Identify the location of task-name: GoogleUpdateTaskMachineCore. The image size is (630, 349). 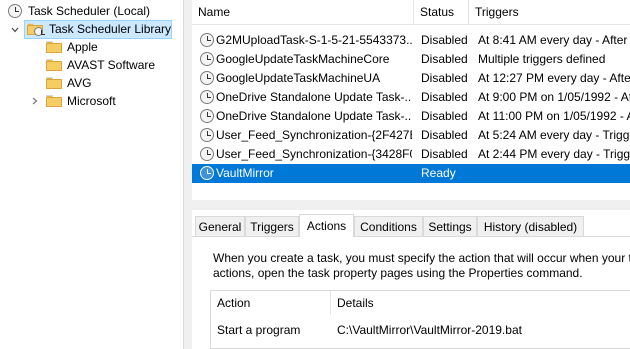
(303, 59).